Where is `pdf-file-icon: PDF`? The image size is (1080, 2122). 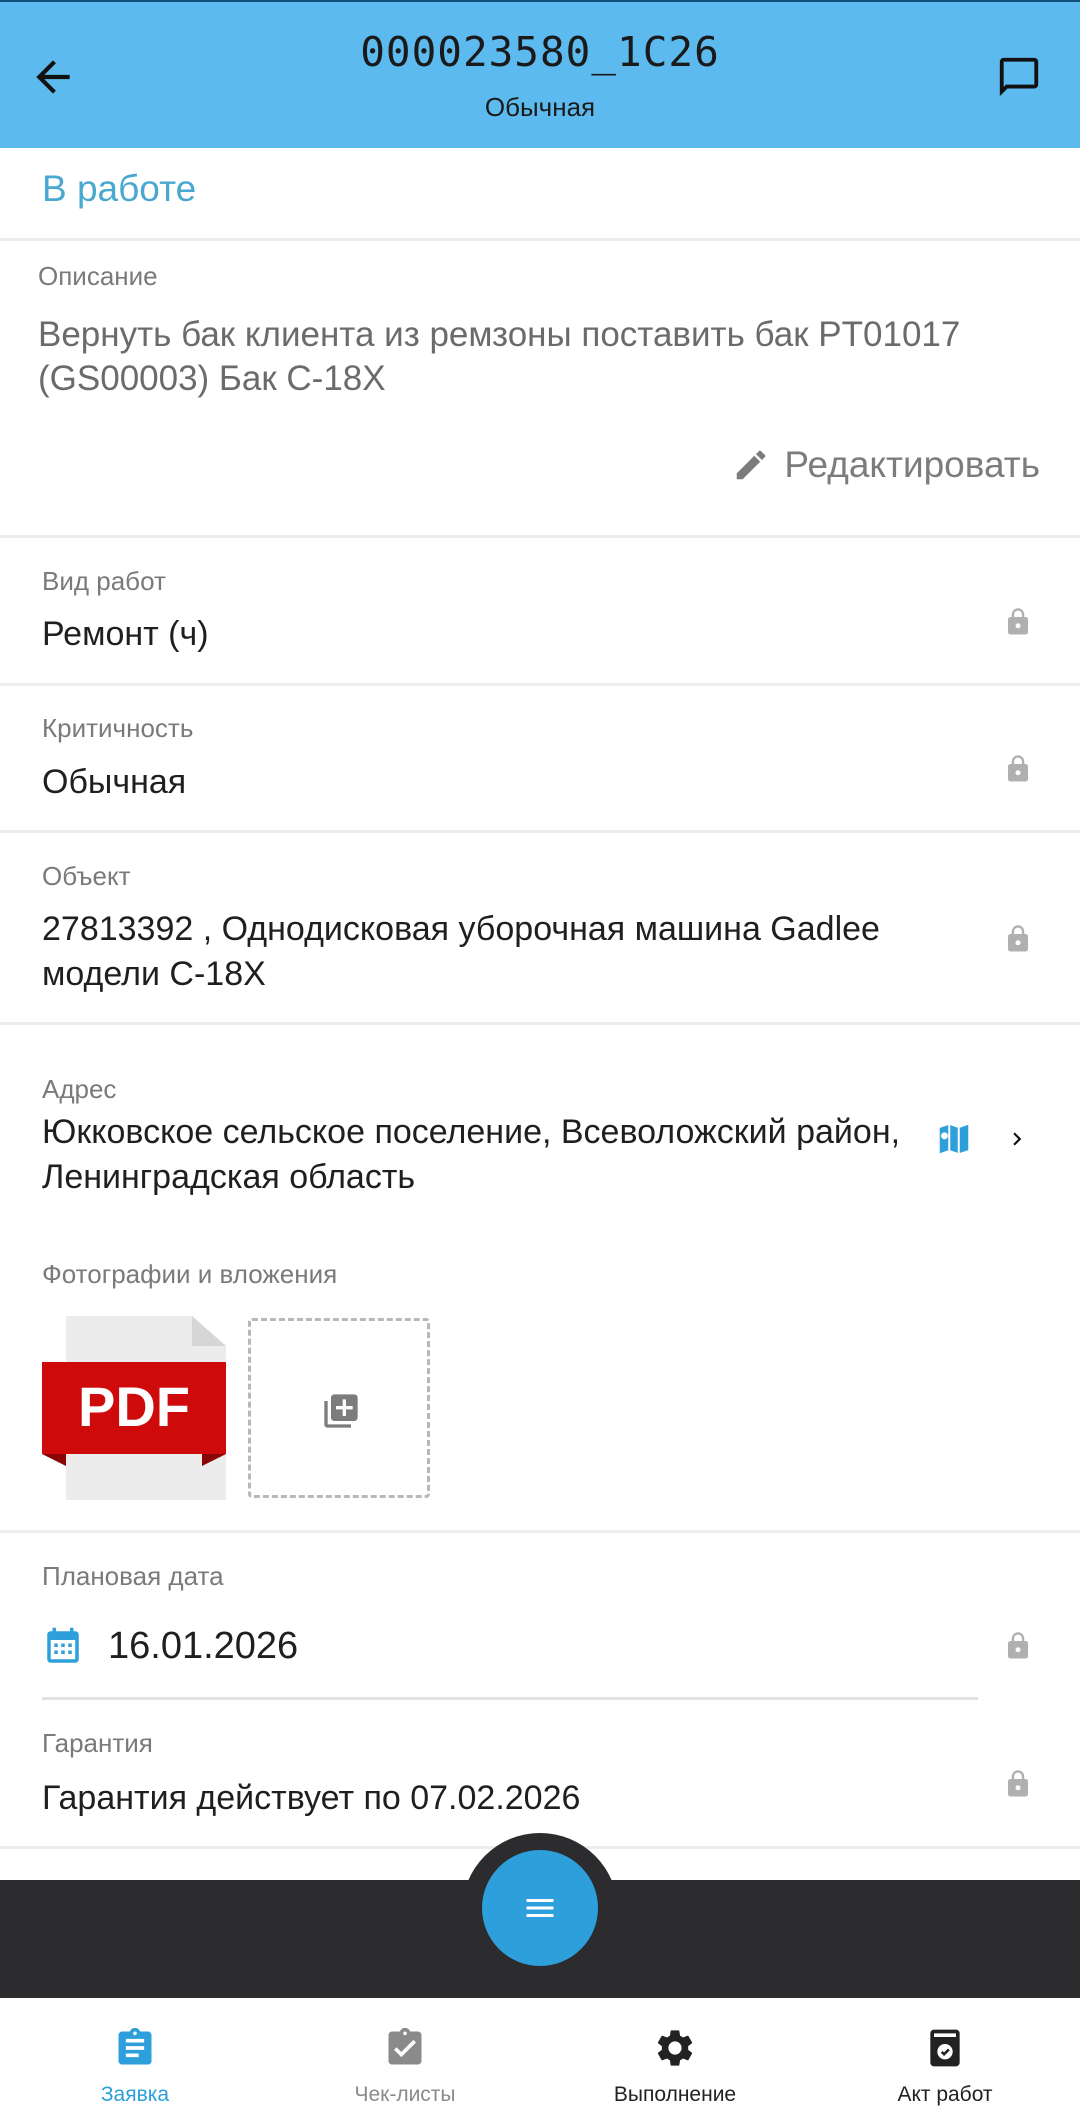
pdf-file-icon: PDF is located at coordinates (134, 1408).